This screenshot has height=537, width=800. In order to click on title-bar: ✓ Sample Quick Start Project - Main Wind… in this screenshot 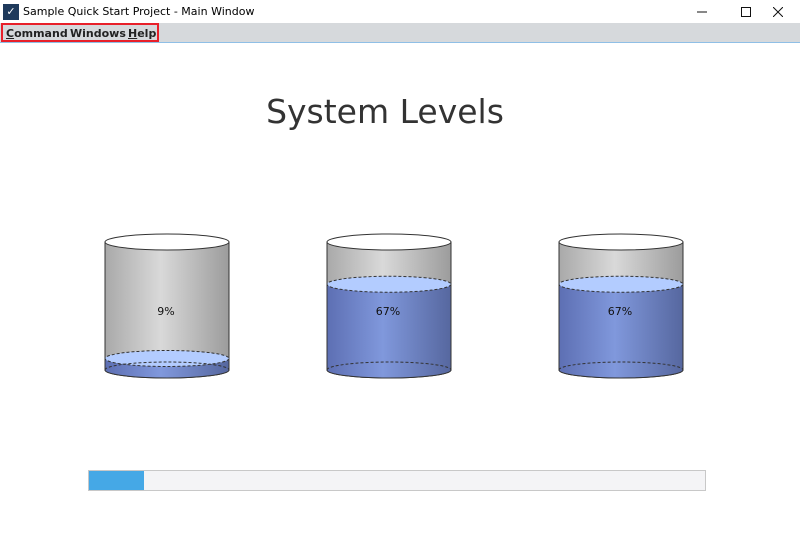, I will do `click(400, 11)`.